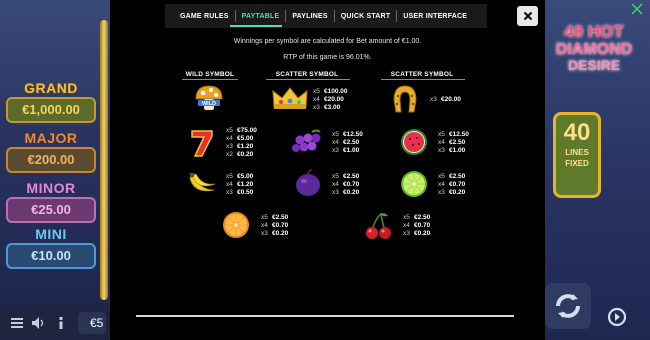  I want to click on horseshoe-scatter-icon, so click(405, 99).